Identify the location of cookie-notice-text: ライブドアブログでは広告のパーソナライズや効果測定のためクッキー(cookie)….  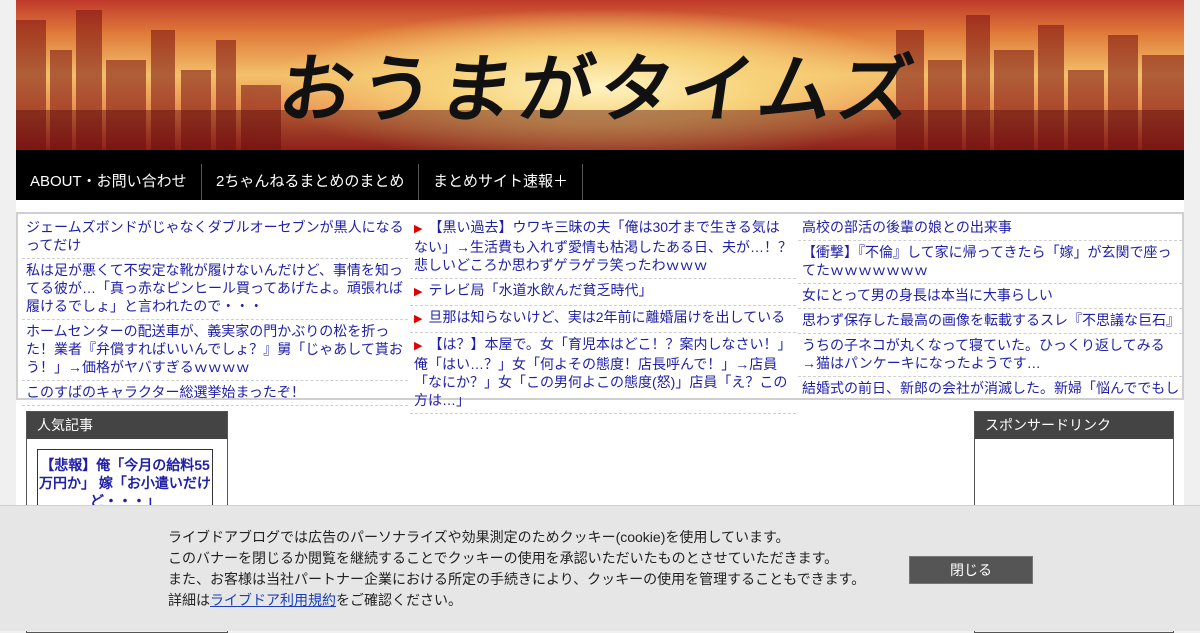
(516, 569).